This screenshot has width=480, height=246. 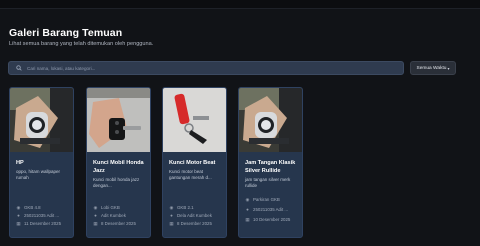 I want to click on item-title: Kunci Motor Beat, so click(x=192, y=163).